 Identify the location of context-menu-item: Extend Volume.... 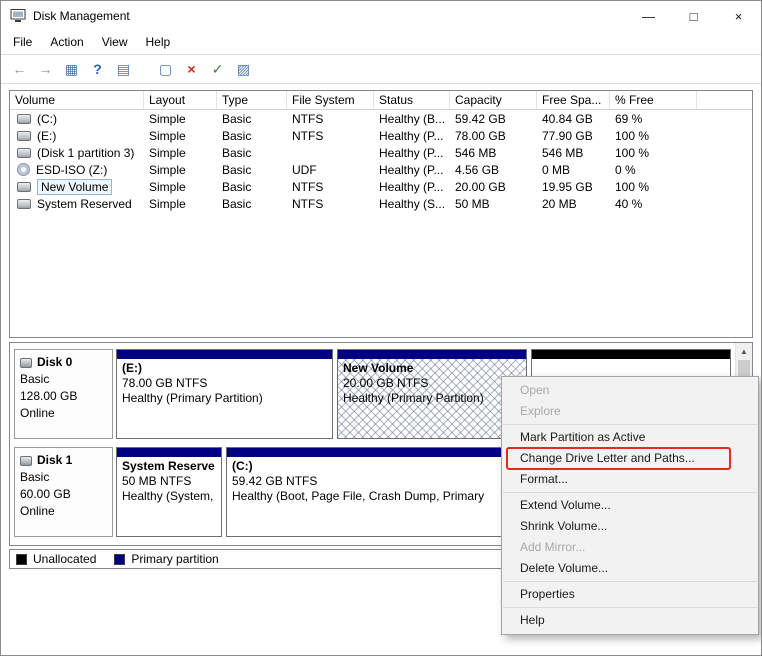
(630, 505).